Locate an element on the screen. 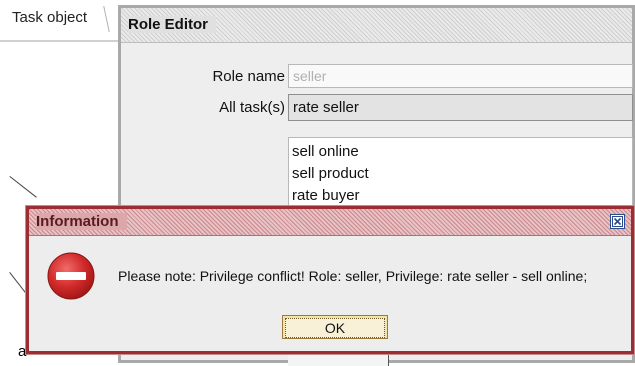 The width and height of the screenshot is (635, 366). role-editor-titlebar: Role Editor is located at coordinates (376, 25).